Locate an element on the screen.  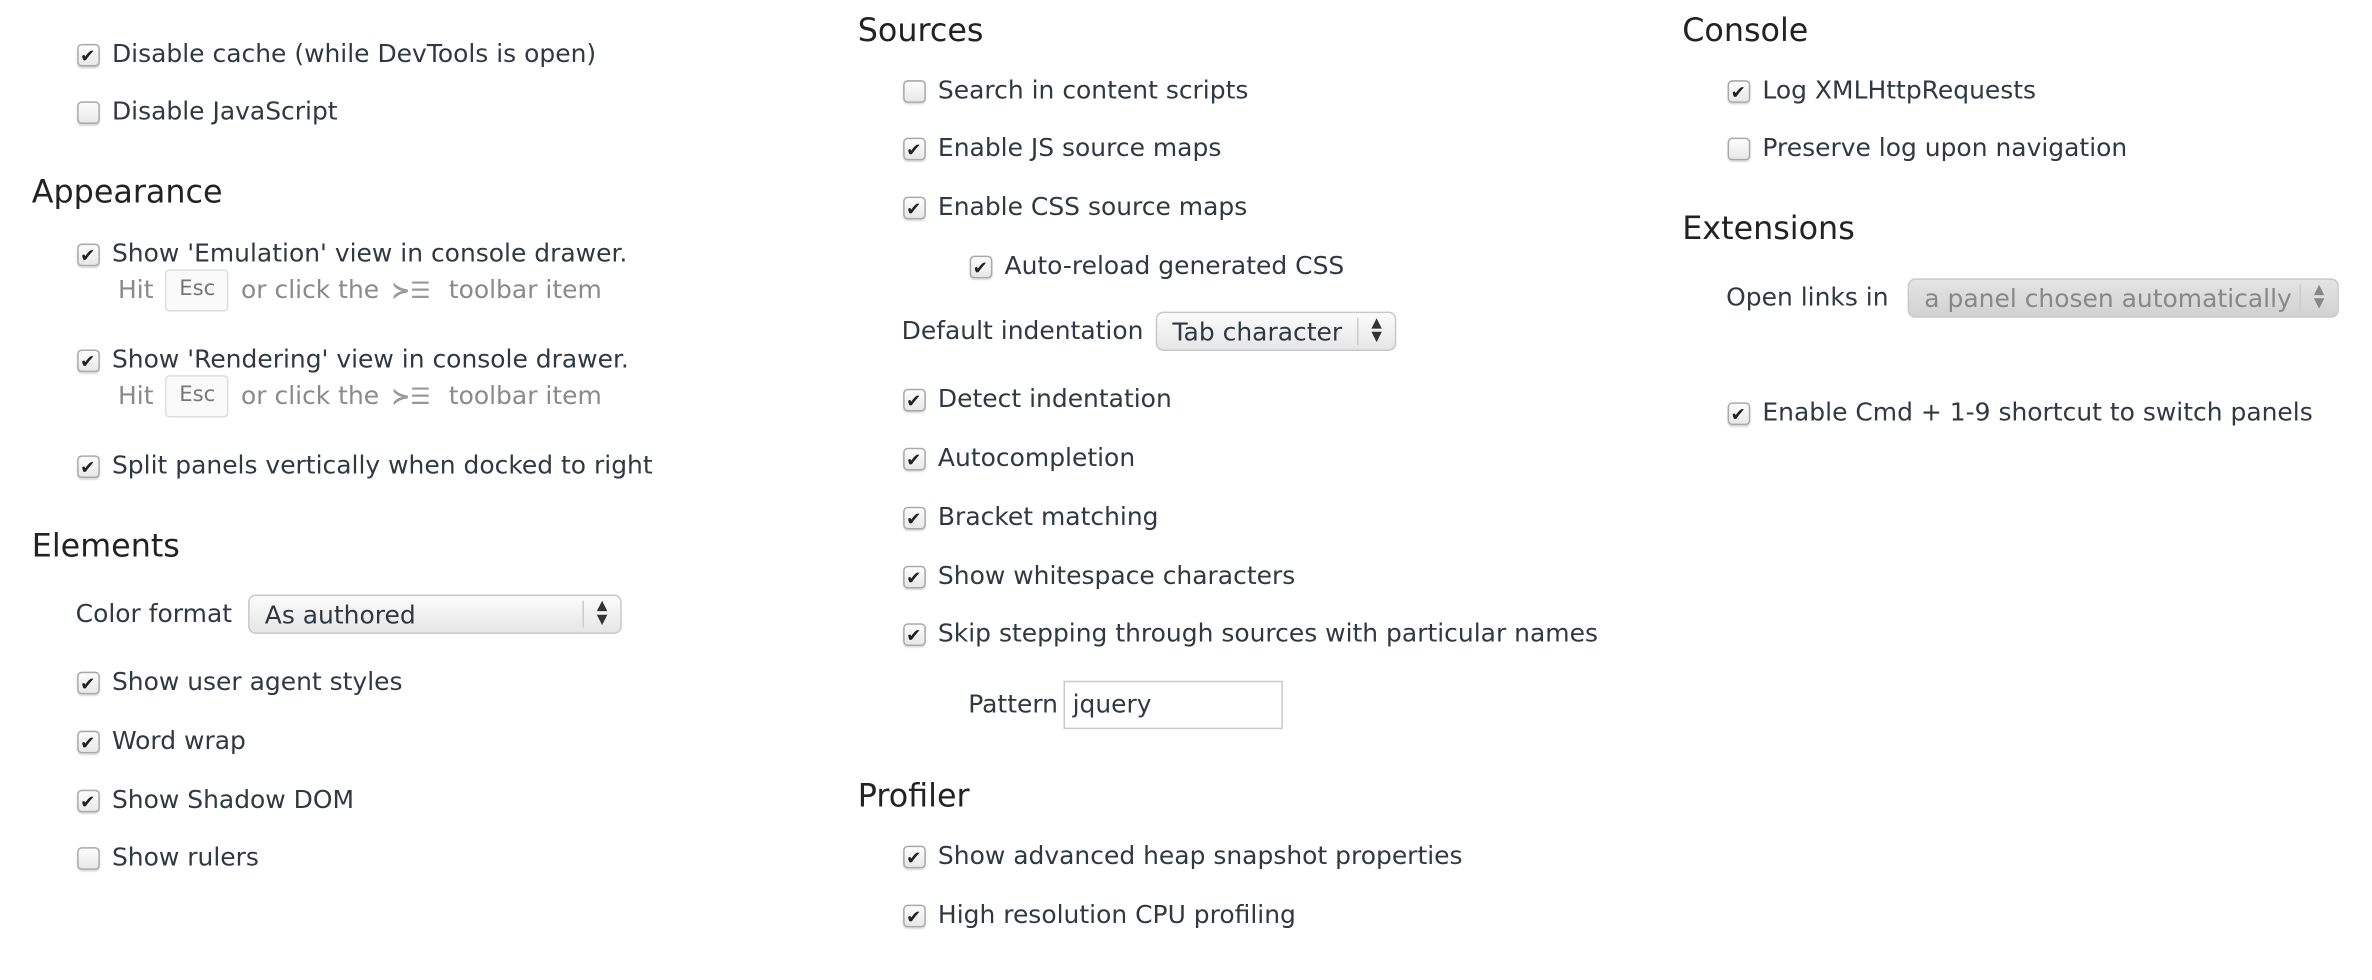
js-source-maps-checkbox: Enable JS source maps is located at coordinates (1062, 148).